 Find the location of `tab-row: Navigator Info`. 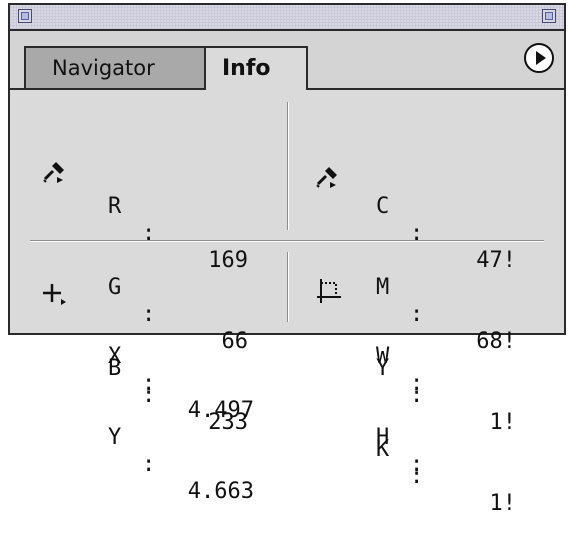

tab-row: Navigator Info is located at coordinates (287, 60).